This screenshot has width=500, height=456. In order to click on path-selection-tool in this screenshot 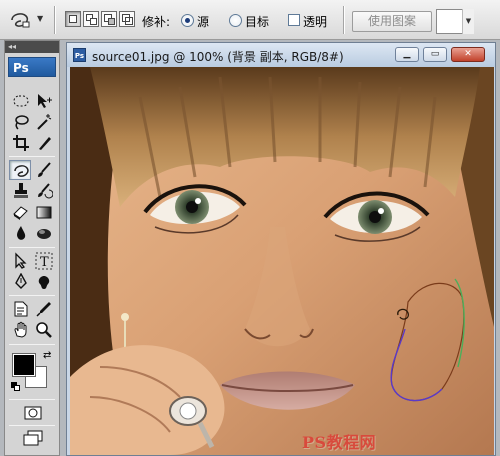, I will do `click(21, 261)`.